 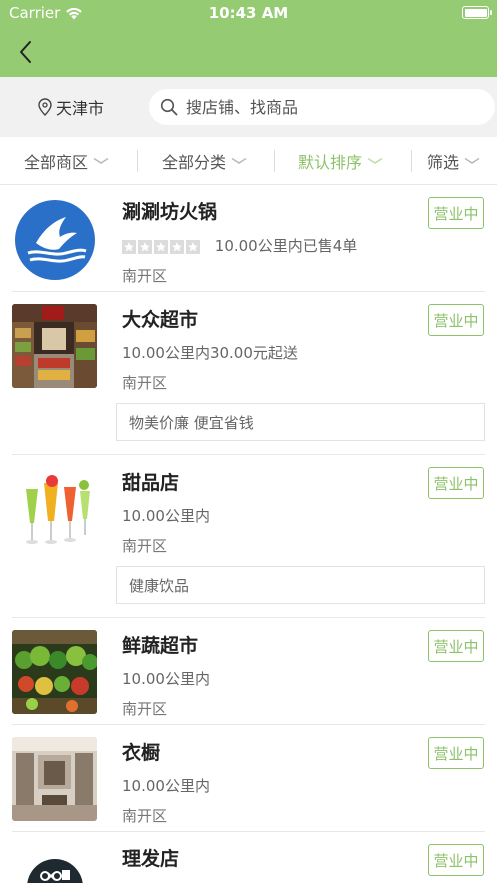 I want to click on store-name: 涮涮坊火锅, so click(x=170, y=212).